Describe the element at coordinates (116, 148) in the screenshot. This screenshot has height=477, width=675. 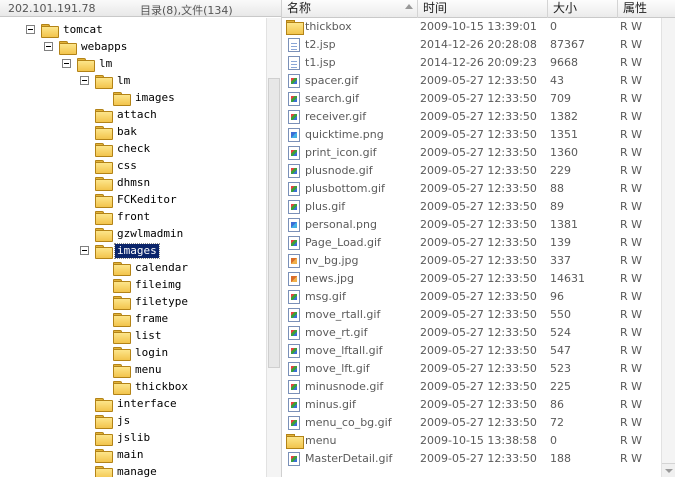
I see `tree-node: check` at that location.